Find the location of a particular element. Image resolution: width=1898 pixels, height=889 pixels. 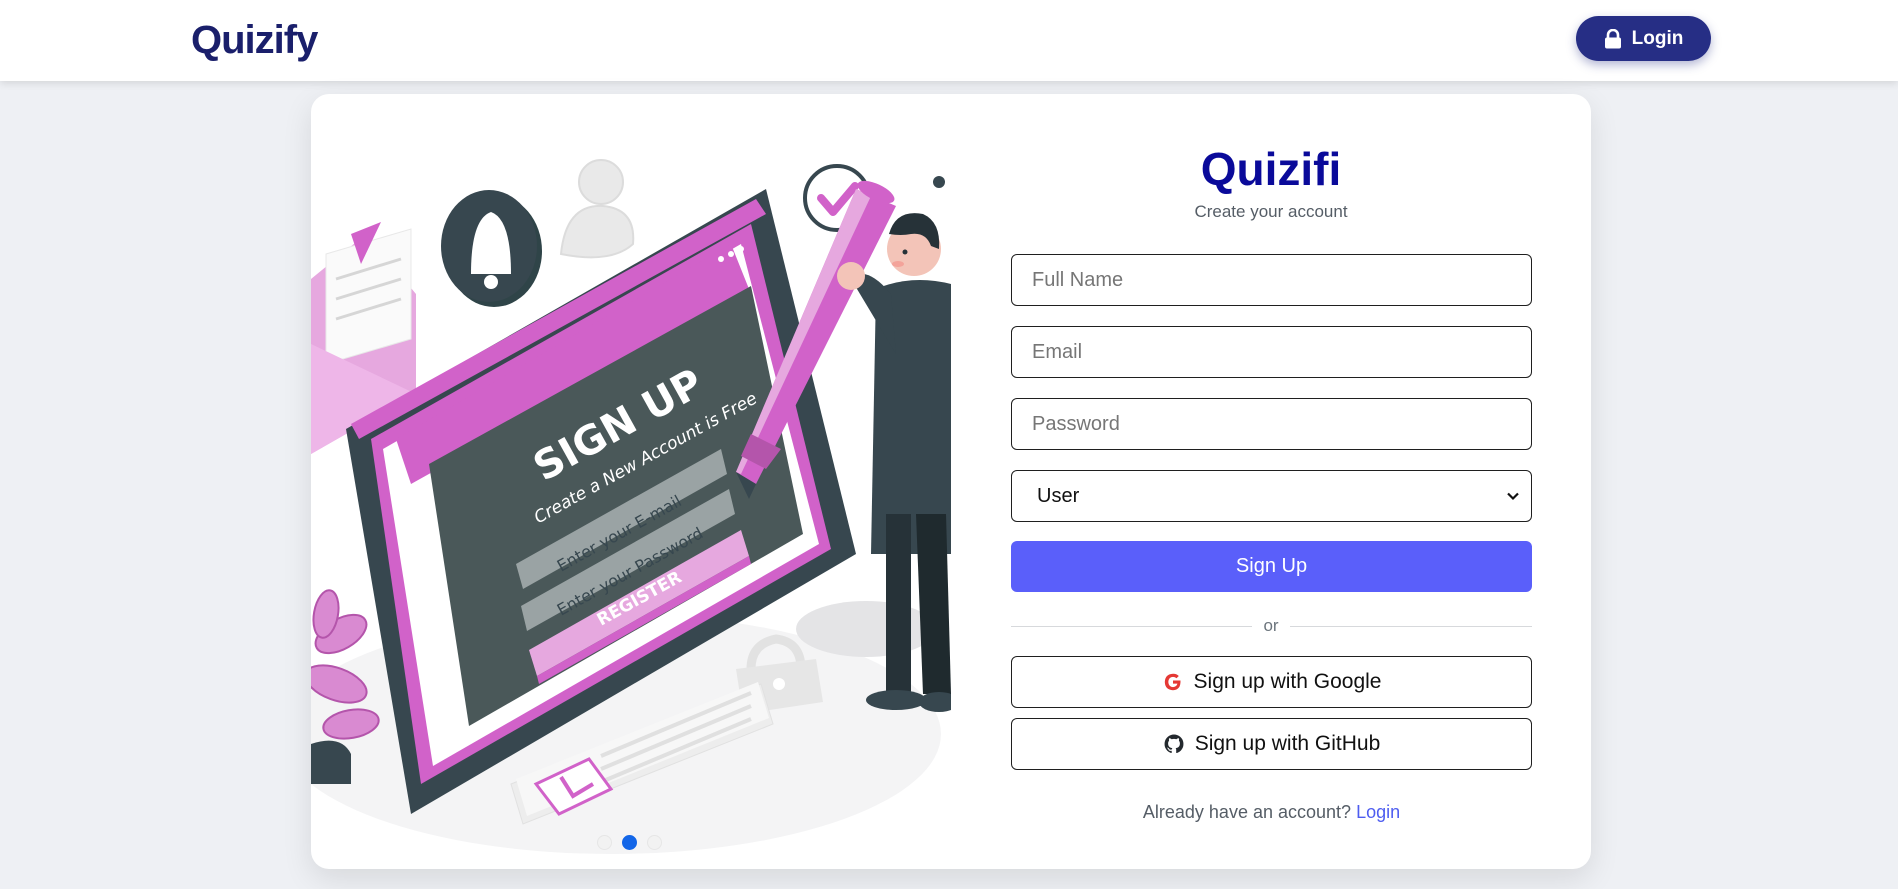

divider-line-right is located at coordinates (1411, 626).